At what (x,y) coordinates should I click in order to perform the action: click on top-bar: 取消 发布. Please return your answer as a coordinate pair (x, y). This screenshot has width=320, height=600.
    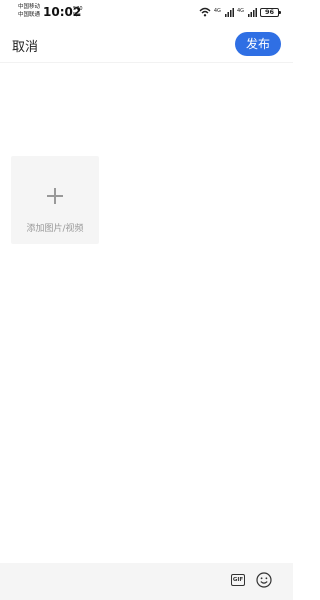
    Looking at the image, I should click on (146, 45).